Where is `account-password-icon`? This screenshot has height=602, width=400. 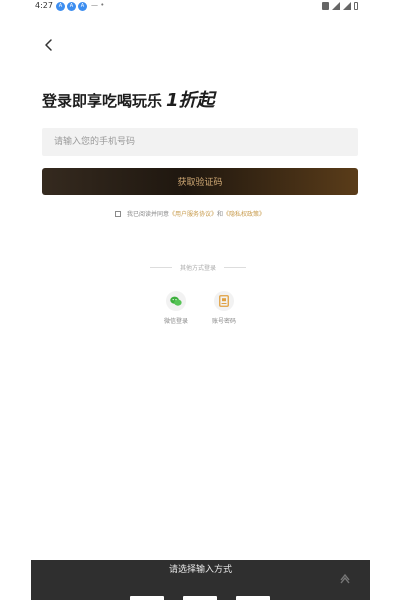
account-password-icon is located at coordinates (224, 301).